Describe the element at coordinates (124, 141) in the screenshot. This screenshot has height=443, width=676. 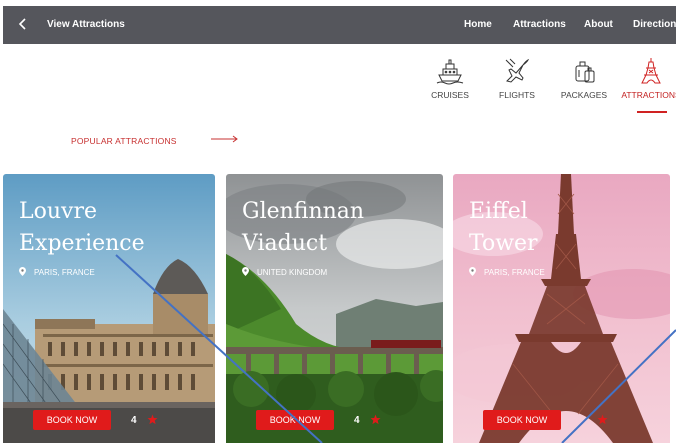
I see `section-label: POPULAR ATTRACTIONS` at that location.